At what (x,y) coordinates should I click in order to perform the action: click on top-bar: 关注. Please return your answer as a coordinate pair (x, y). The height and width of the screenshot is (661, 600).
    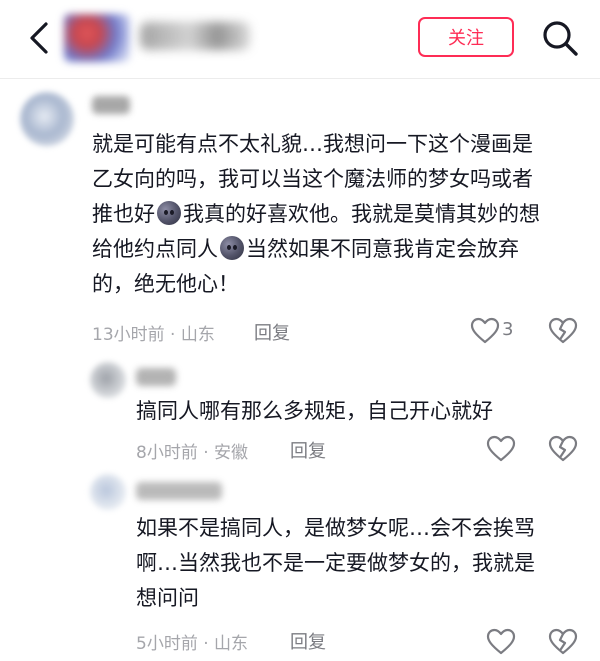
    Looking at the image, I should click on (300, 39).